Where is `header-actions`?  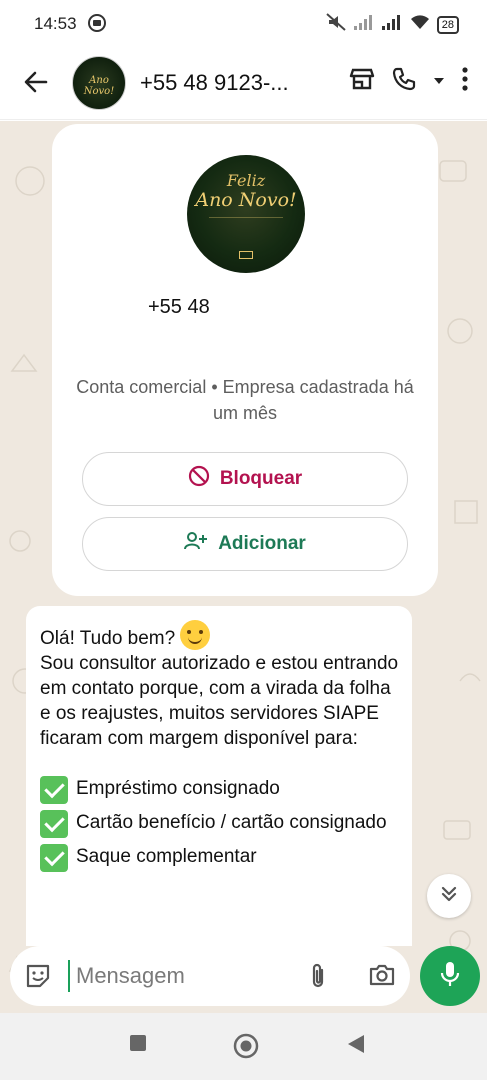 header-actions is located at coordinates (409, 81).